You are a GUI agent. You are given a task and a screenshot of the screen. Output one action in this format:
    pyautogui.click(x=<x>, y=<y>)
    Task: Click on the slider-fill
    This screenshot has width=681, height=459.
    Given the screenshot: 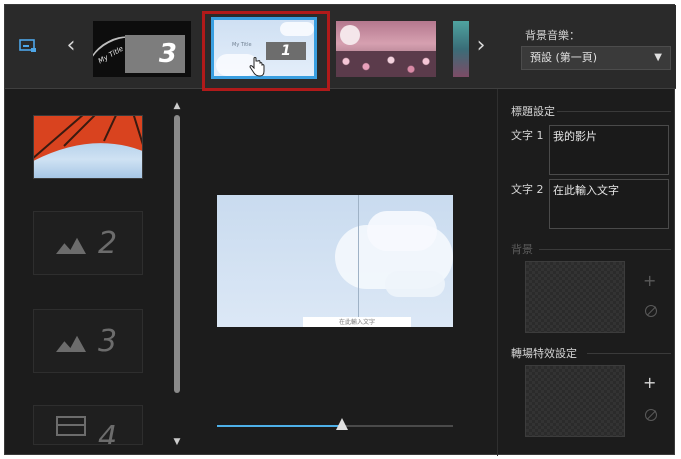 What is the action you would take?
    pyautogui.click(x=279, y=426)
    